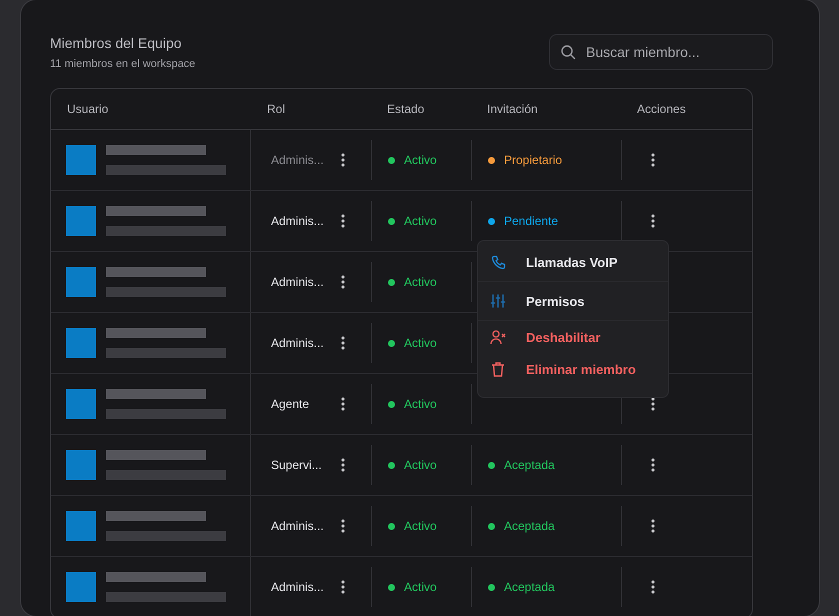 The image size is (839, 616). I want to click on column-header: Usuario, so click(88, 109).